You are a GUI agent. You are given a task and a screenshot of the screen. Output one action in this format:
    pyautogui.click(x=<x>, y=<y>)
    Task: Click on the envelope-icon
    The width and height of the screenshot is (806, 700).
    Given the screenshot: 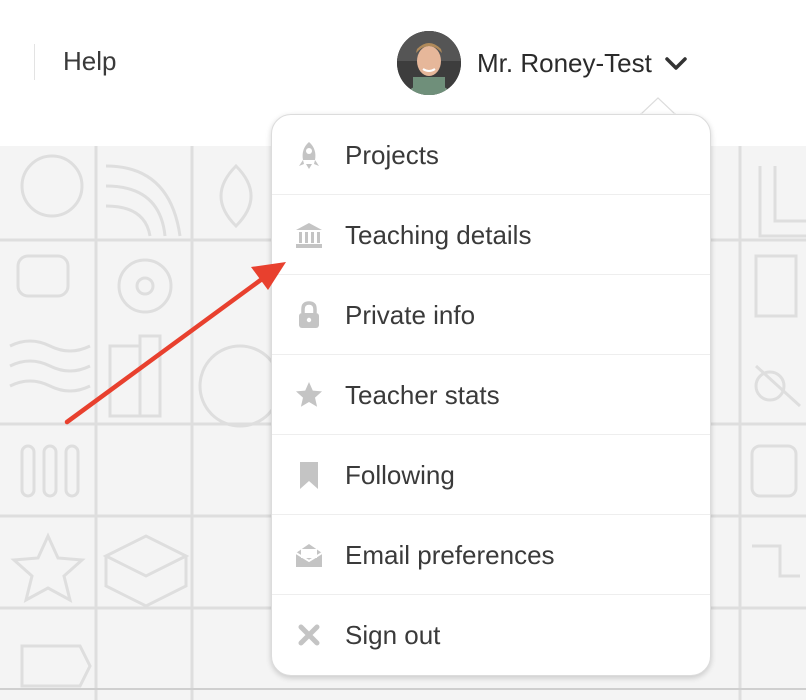 What is the action you would take?
    pyautogui.click(x=309, y=555)
    